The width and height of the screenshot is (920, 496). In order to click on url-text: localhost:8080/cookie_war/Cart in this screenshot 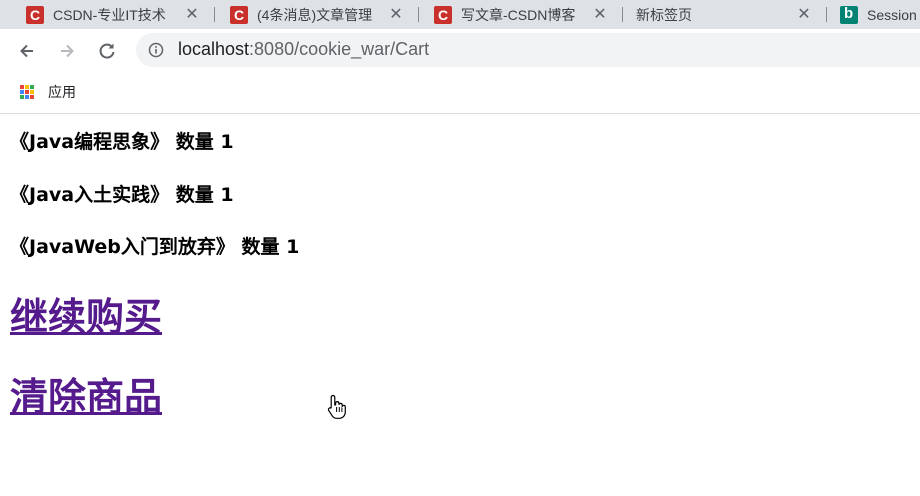, I will do `click(303, 49)`.